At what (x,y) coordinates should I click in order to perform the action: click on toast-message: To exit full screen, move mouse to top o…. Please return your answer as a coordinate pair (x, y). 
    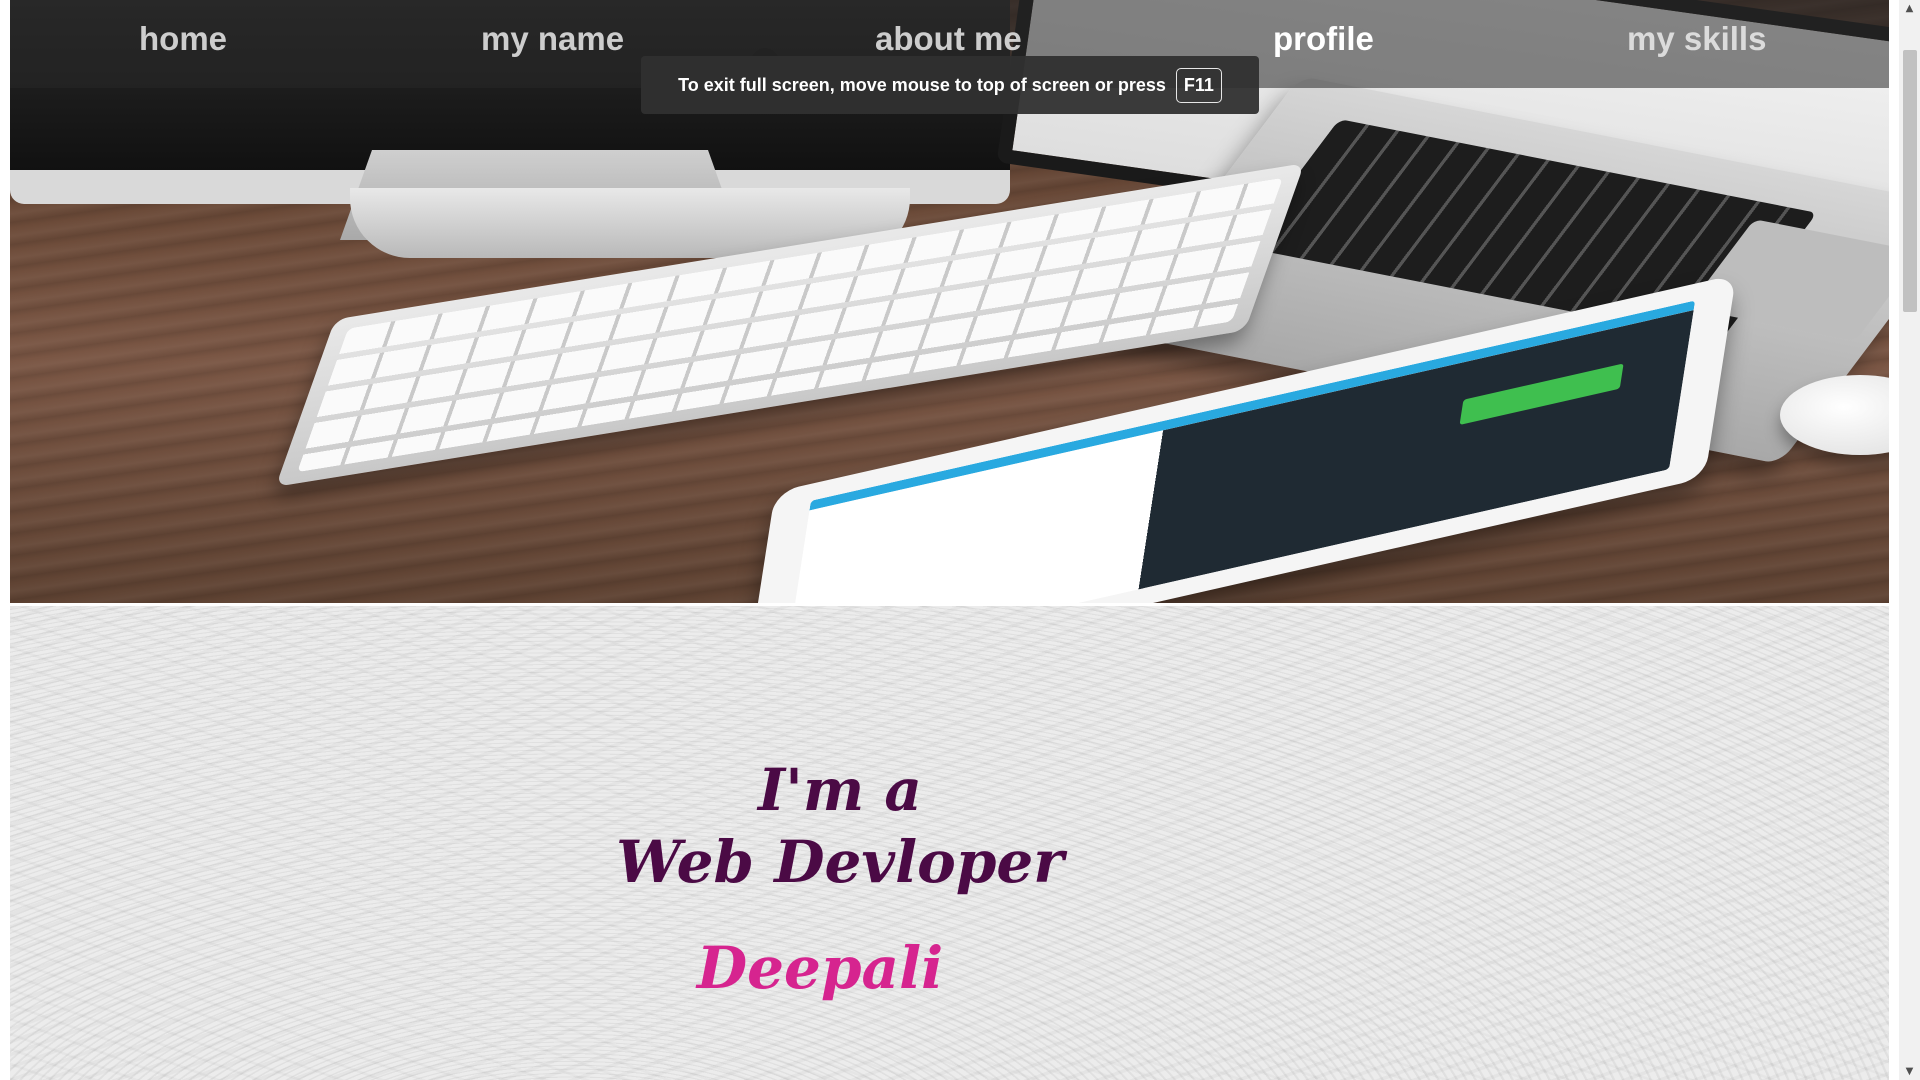
    Looking at the image, I should click on (922, 84).